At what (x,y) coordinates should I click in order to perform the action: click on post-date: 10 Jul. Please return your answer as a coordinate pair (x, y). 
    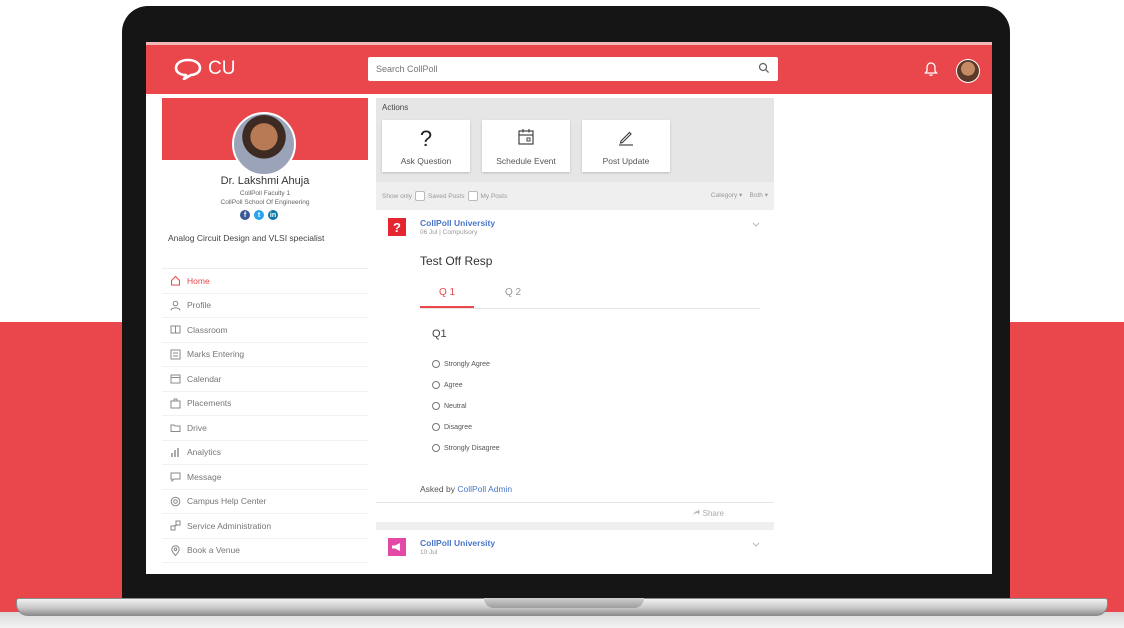
    Looking at the image, I should click on (429, 552).